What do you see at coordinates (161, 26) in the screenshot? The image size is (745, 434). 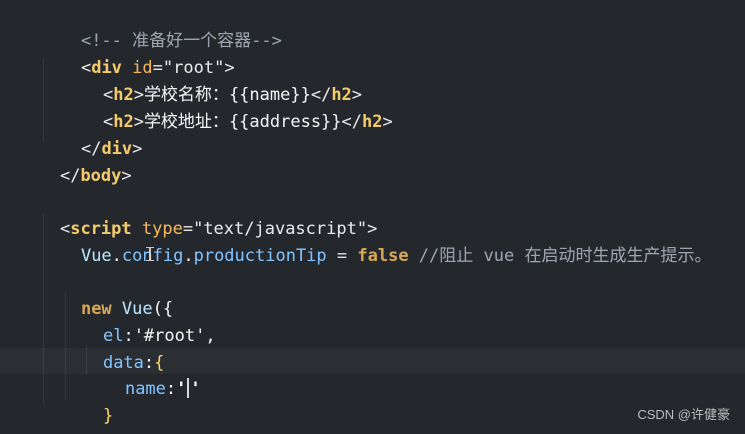 I see `line-comment: <!-- 准备好一个容器-->` at bounding box center [161, 26].